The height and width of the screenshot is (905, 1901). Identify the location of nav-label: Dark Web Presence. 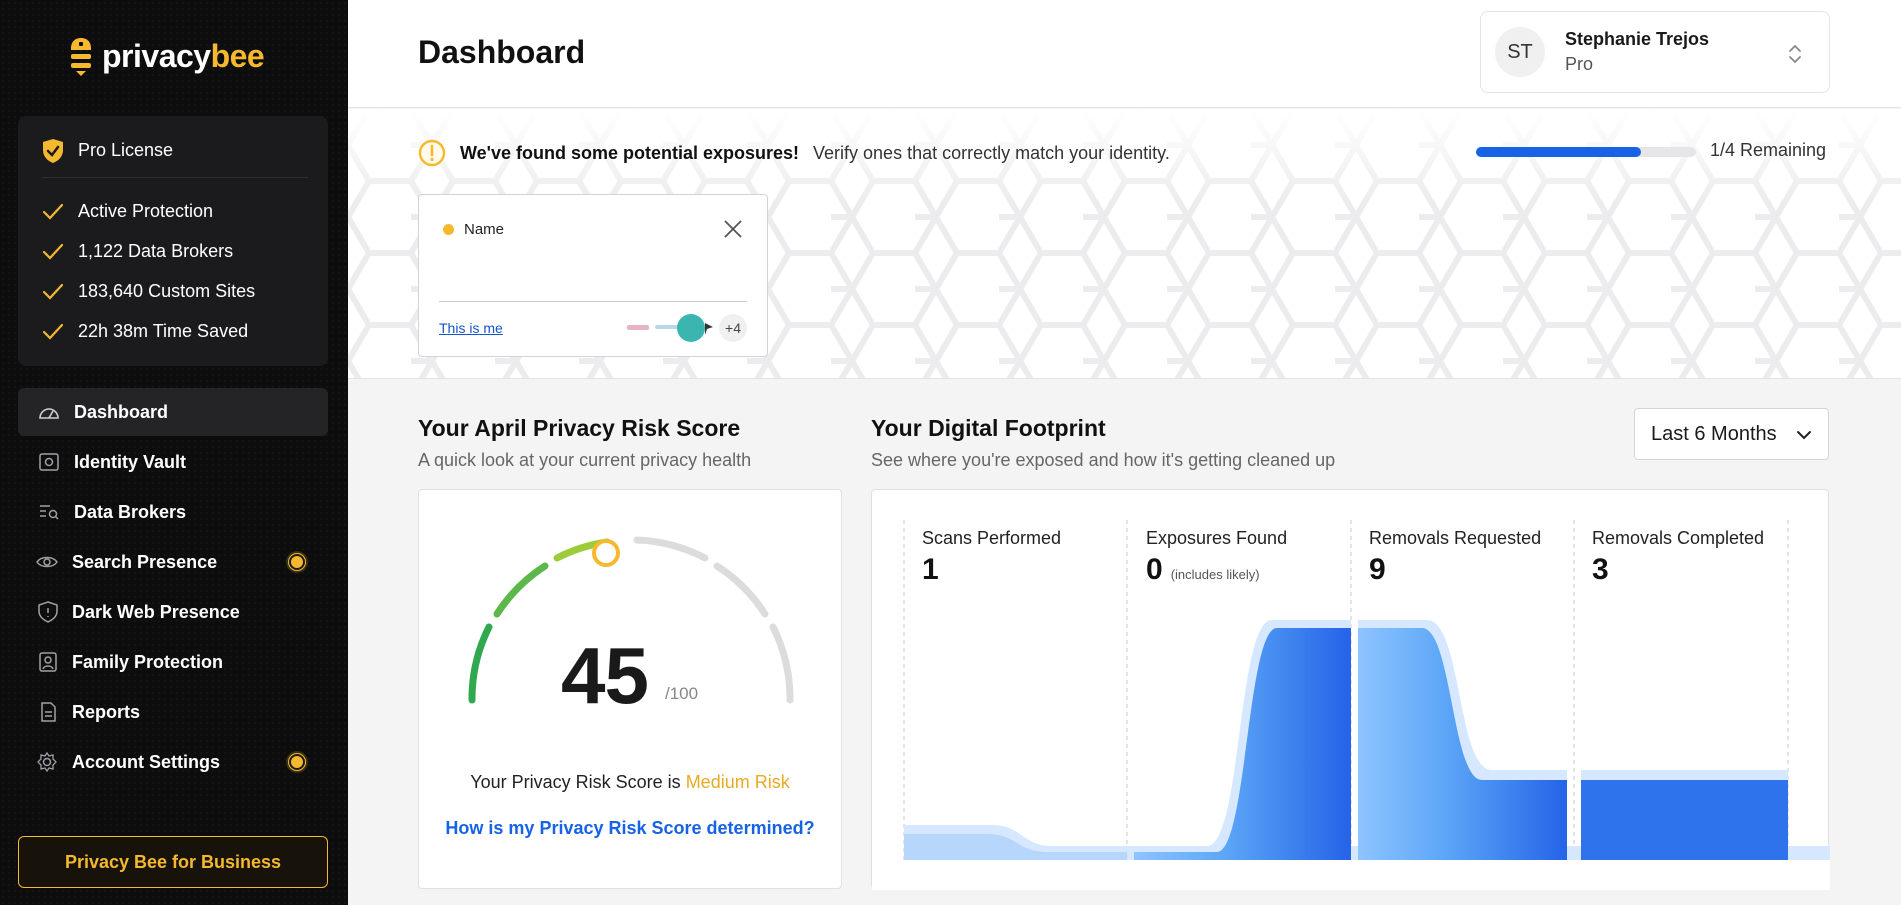
(156, 611).